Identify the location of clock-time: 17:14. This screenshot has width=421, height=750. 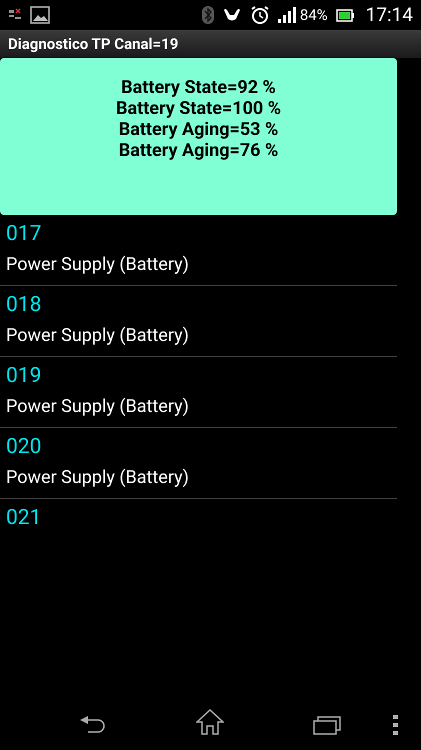
(389, 15).